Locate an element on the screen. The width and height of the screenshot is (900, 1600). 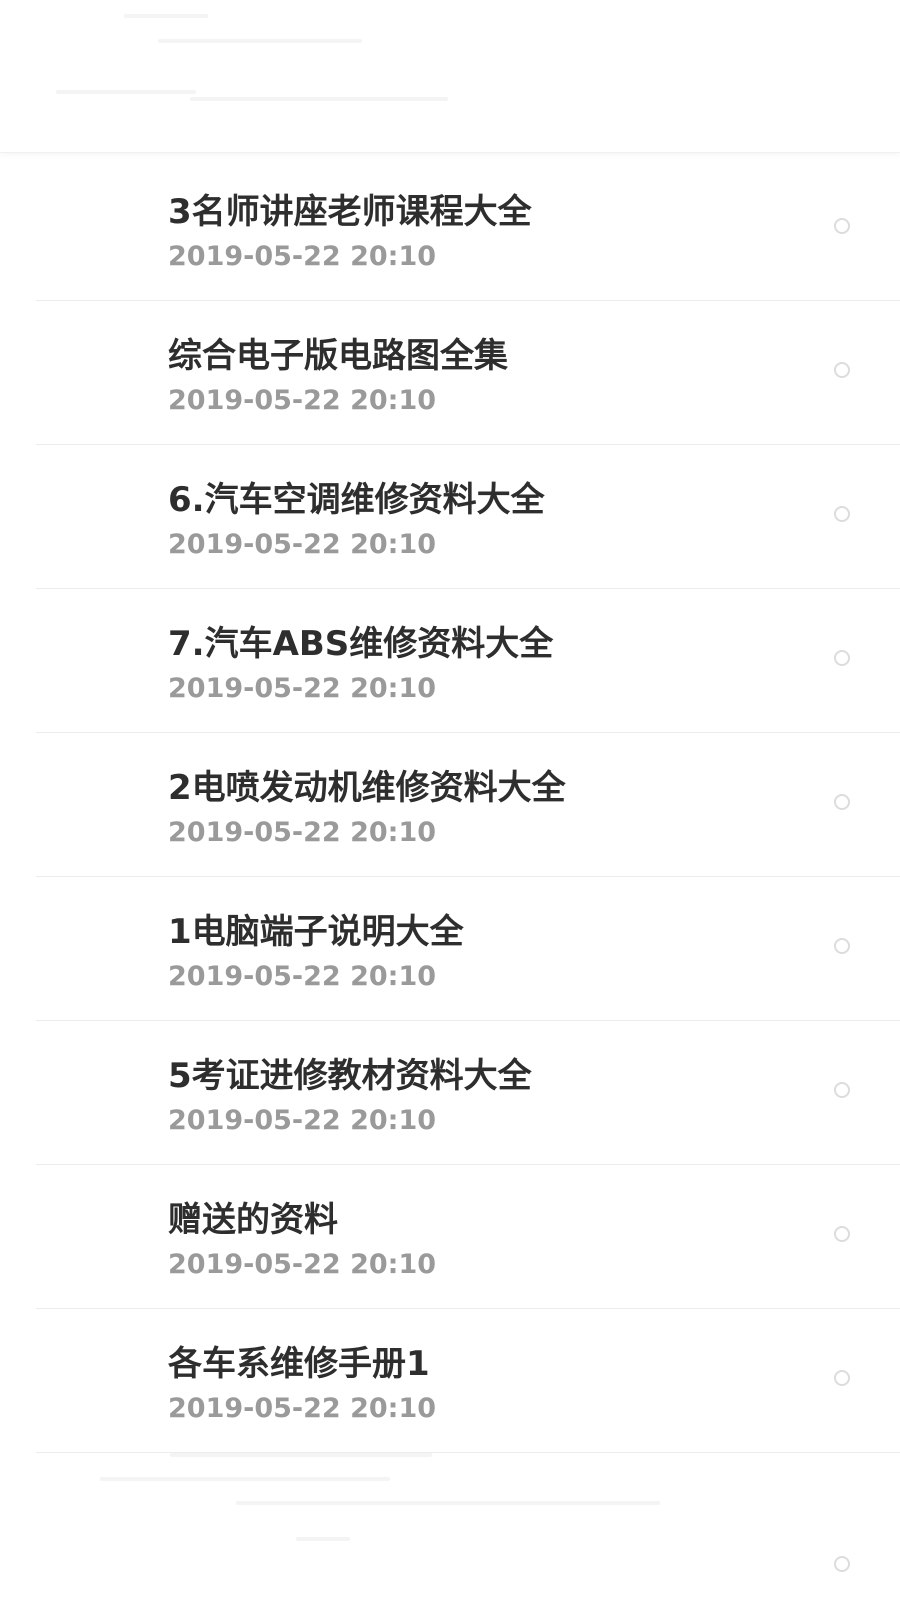
file-name: 2电喷发动机维修资料大全 is located at coordinates (367, 788).